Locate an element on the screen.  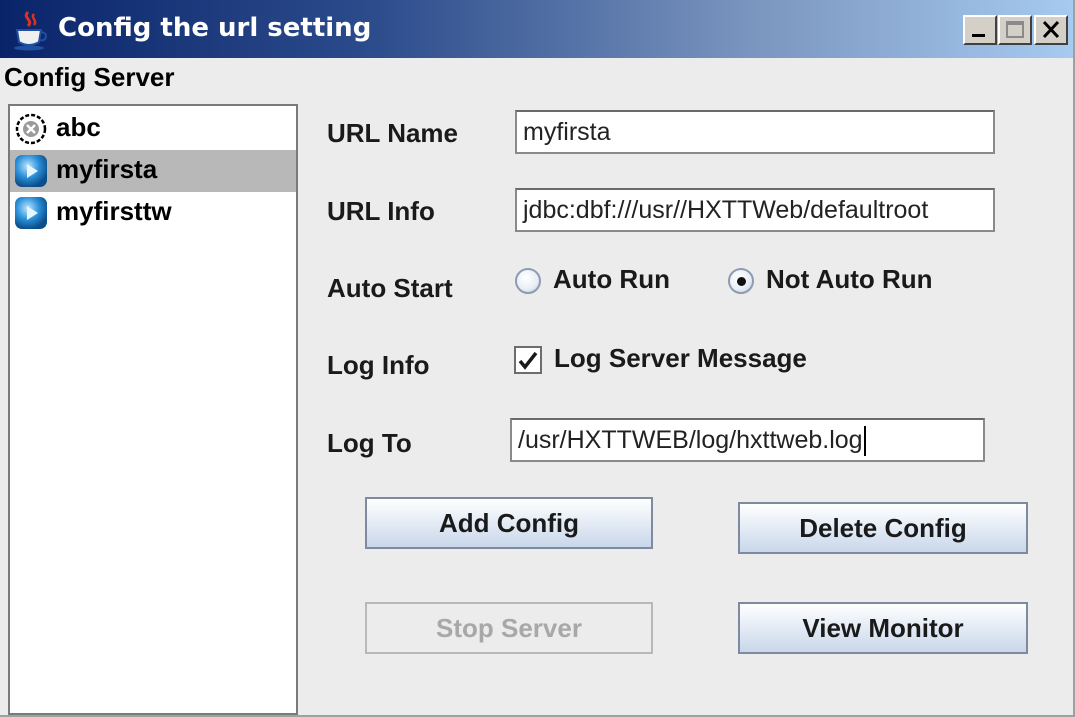
close-icon is located at coordinates (1051, 29).